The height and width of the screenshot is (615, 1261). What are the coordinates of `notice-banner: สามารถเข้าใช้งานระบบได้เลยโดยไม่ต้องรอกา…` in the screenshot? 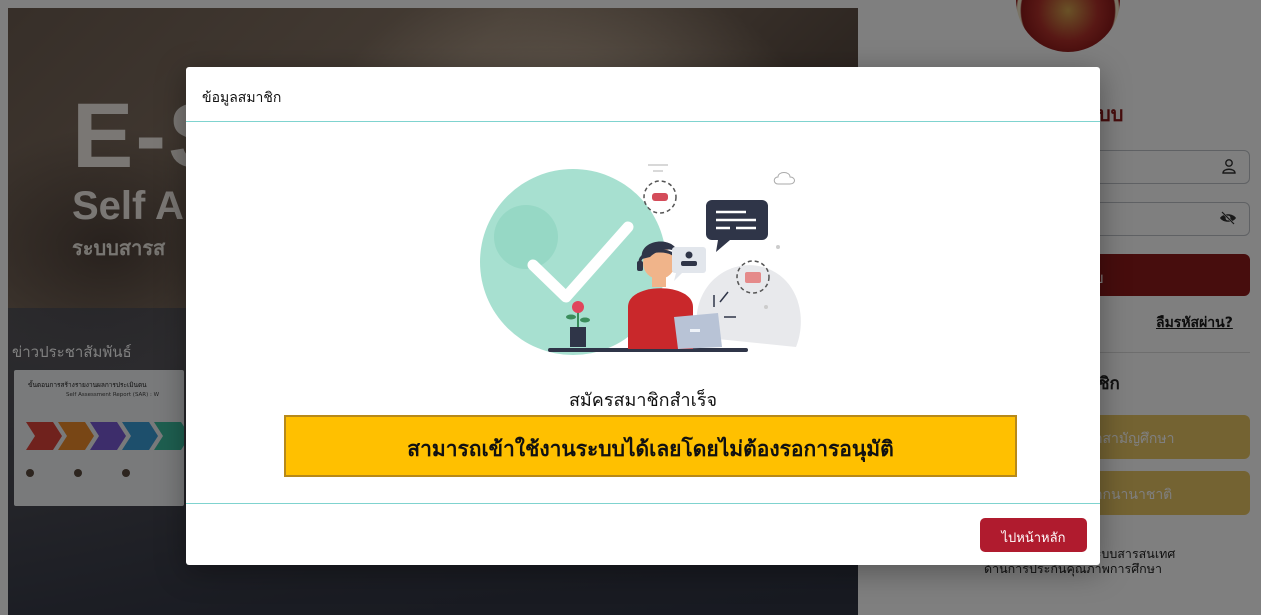 It's located at (650, 446).